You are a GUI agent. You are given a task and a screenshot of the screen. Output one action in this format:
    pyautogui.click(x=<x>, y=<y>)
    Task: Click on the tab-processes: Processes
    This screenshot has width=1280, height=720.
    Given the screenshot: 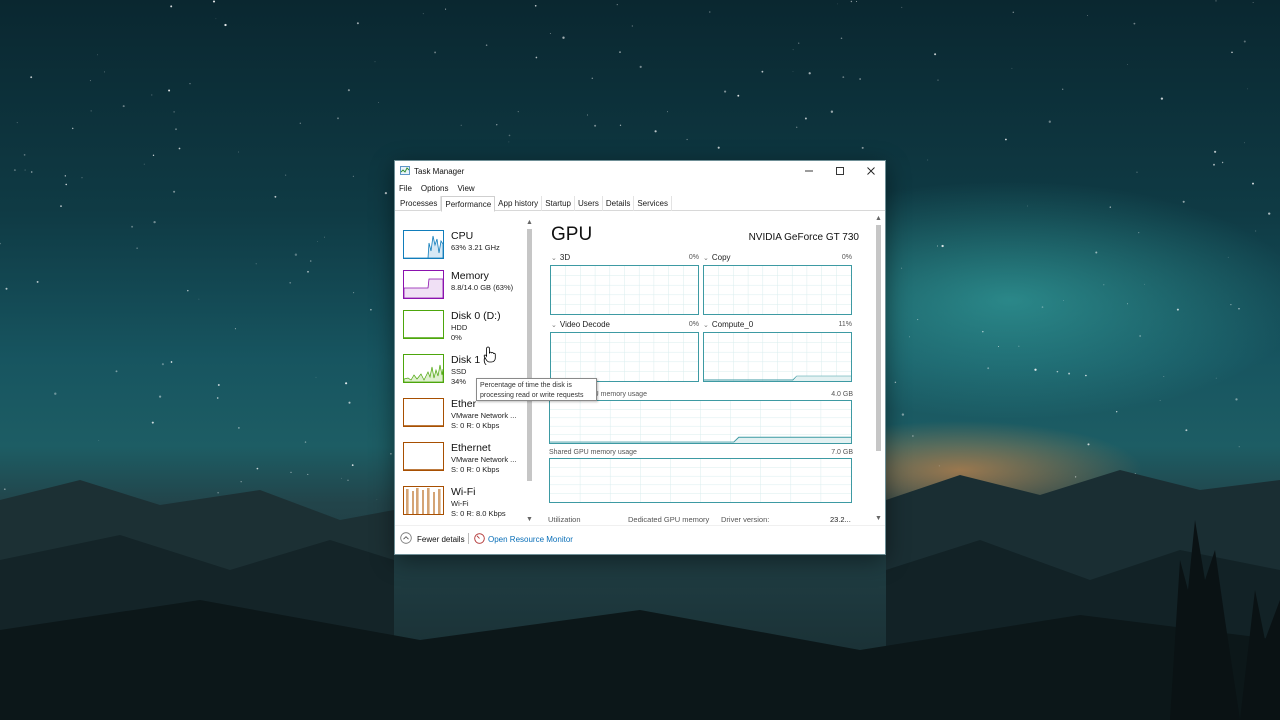 What is the action you would take?
    pyautogui.click(x=419, y=203)
    